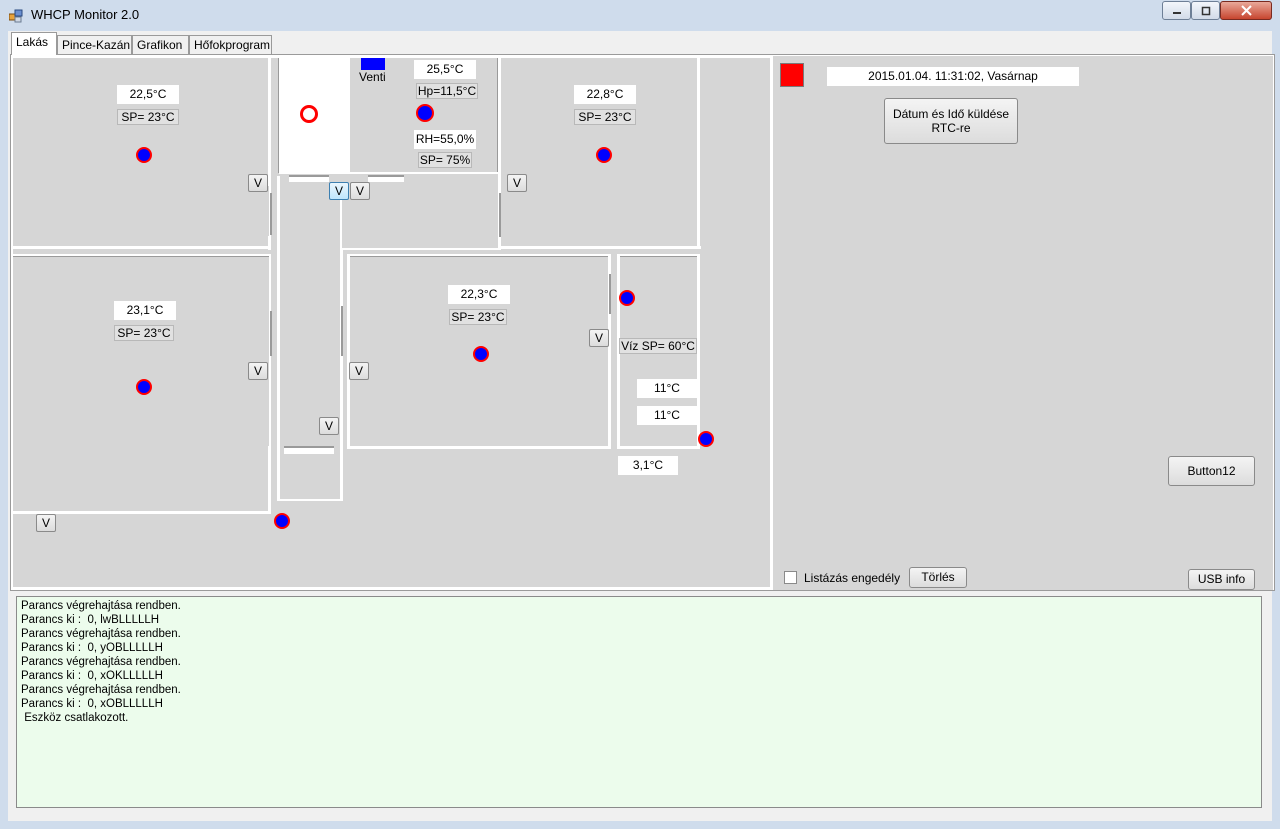  I want to click on pantry-sensor-ring, so click(309, 114).